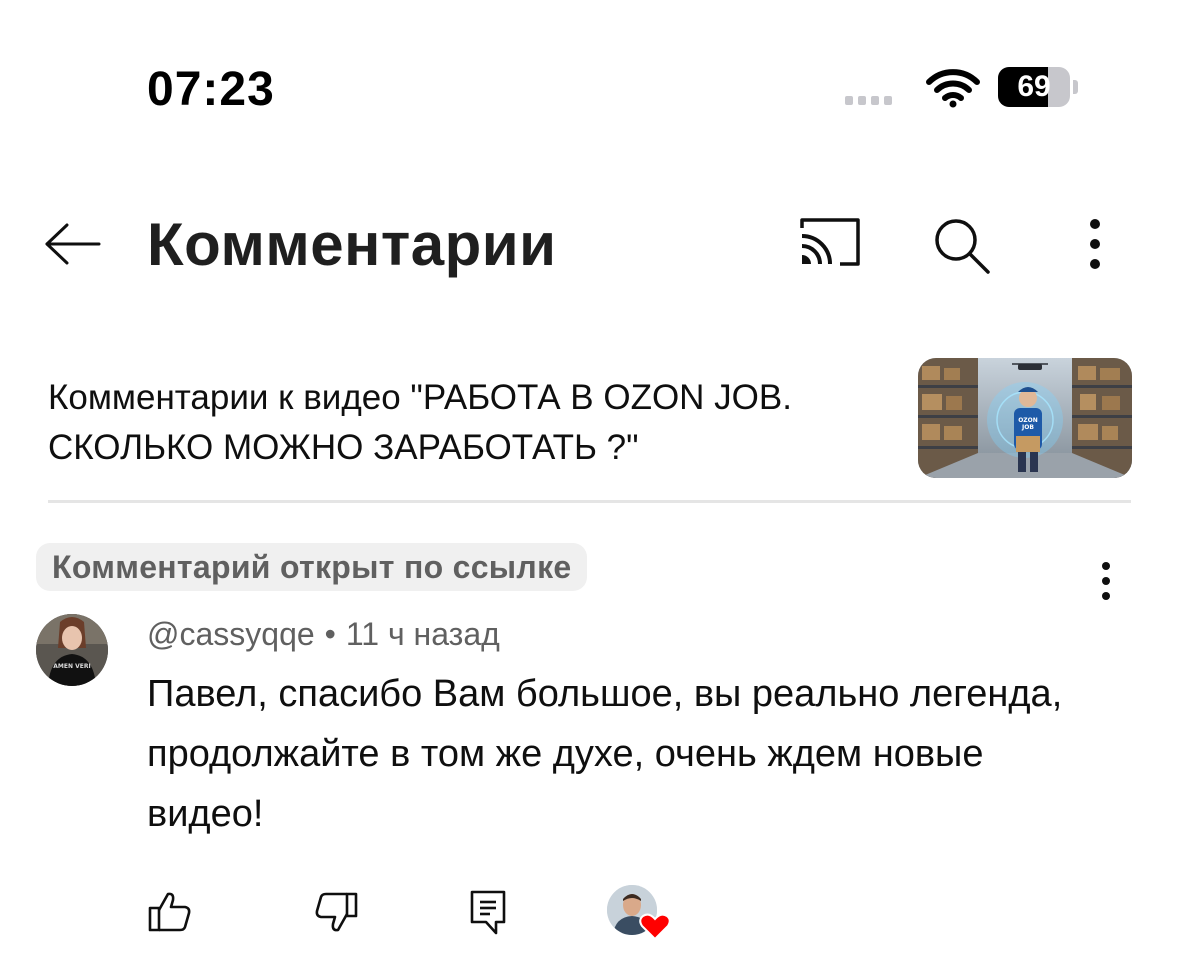 The image size is (1179, 967). I want to click on more-options-button, so click(1095, 244).